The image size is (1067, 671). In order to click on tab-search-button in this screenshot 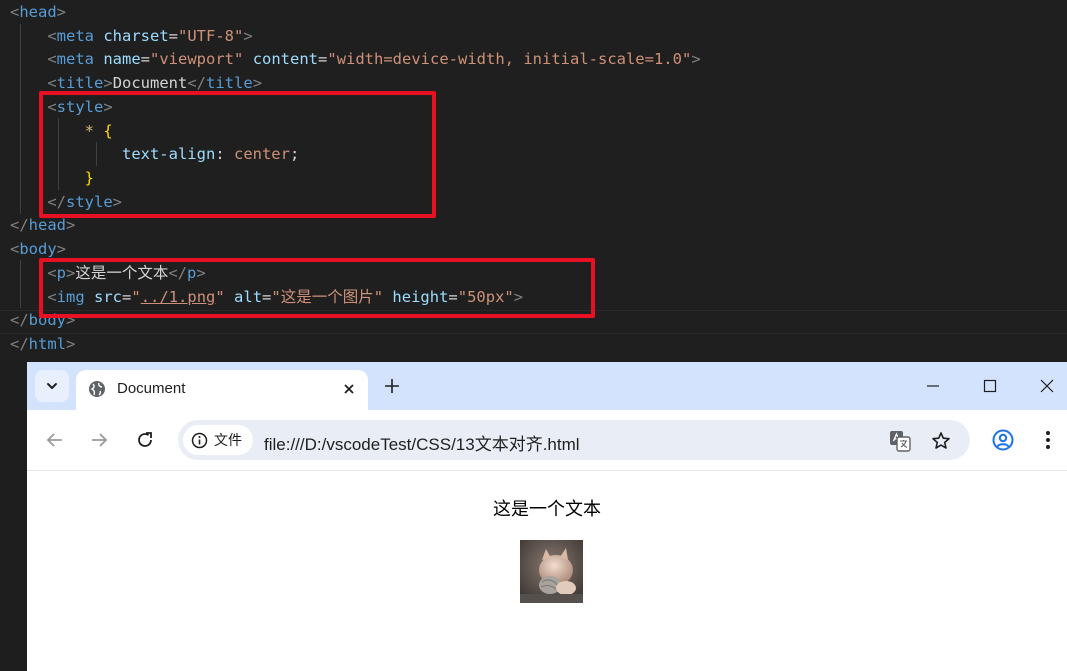, I will do `click(52, 386)`.